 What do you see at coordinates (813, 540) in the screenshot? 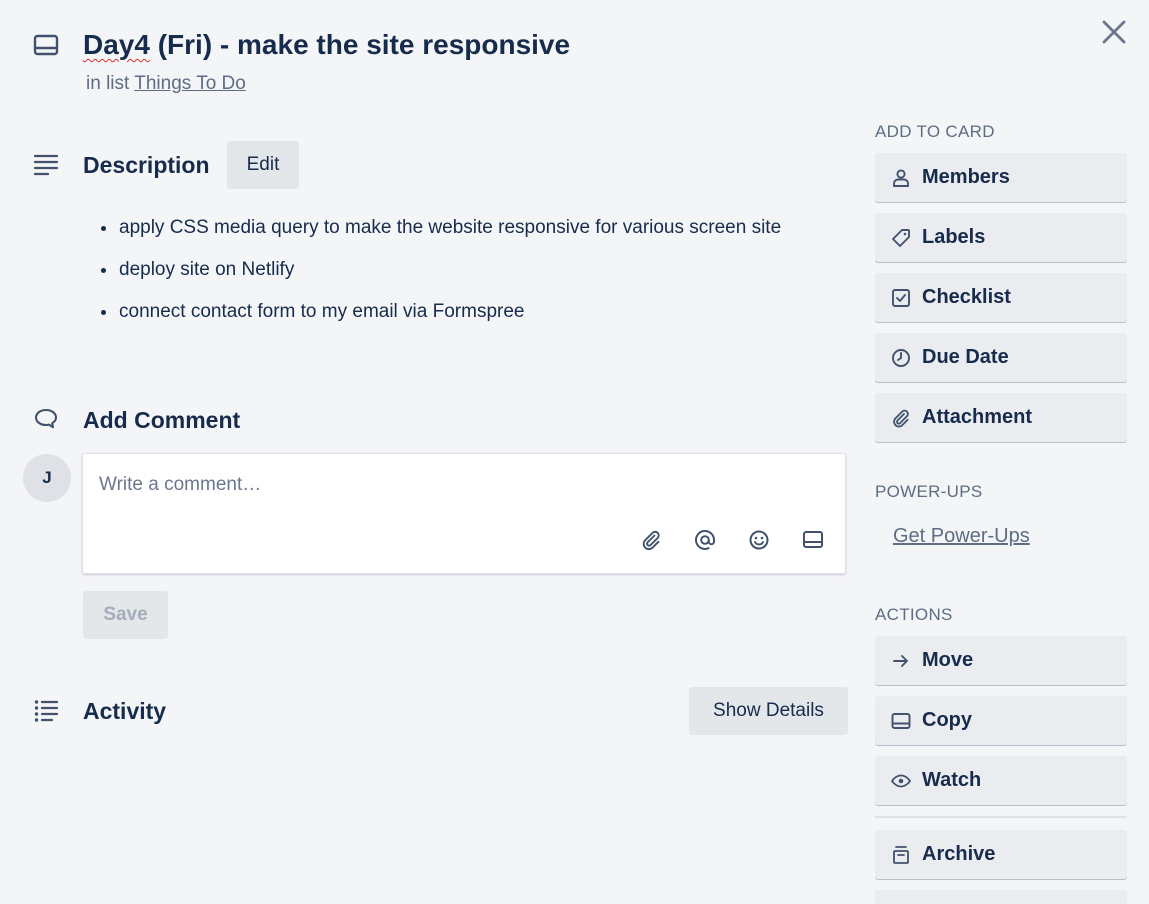
I see `add-card-icon` at bounding box center [813, 540].